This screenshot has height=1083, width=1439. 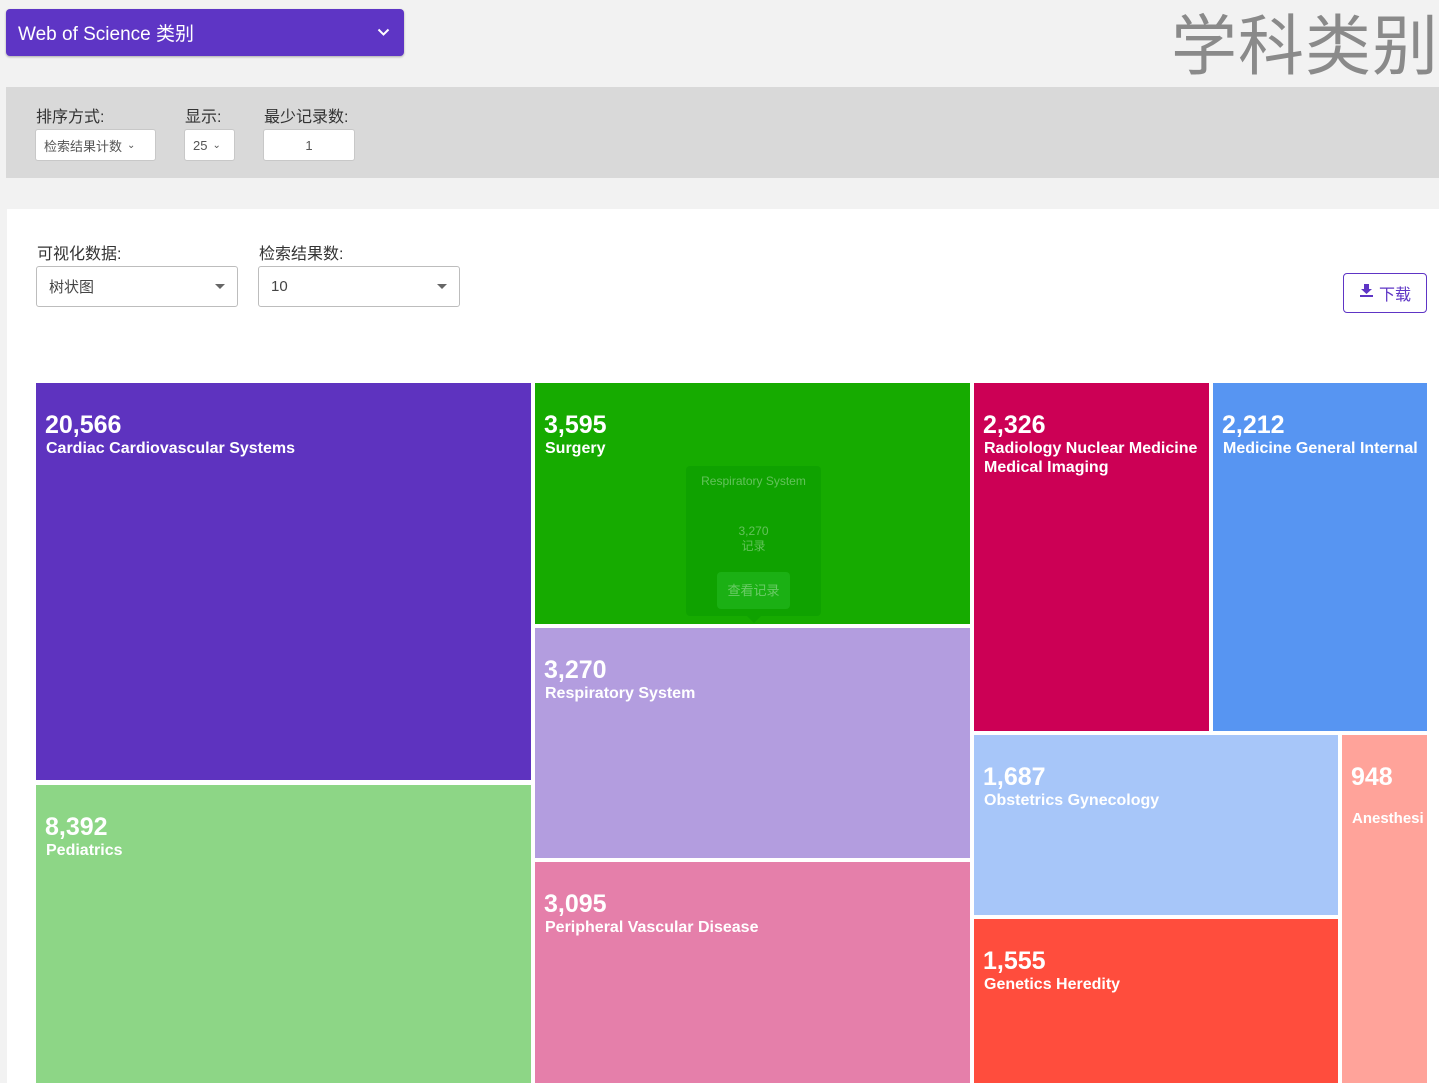 What do you see at coordinates (106, 34) in the screenshot?
I see `category-select-label: Web of Science 类别` at bounding box center [106, 34].